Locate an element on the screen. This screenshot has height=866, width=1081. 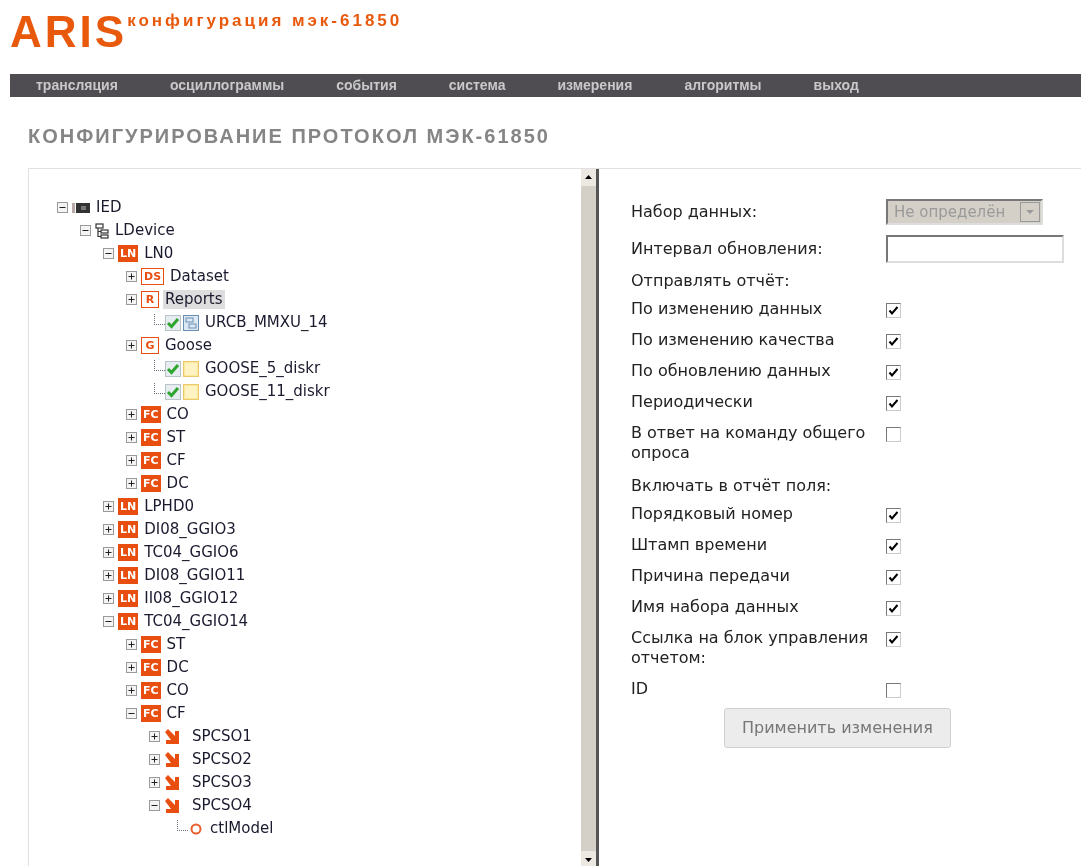
option-label: Причина передачи is located at coordinates (711, 576).